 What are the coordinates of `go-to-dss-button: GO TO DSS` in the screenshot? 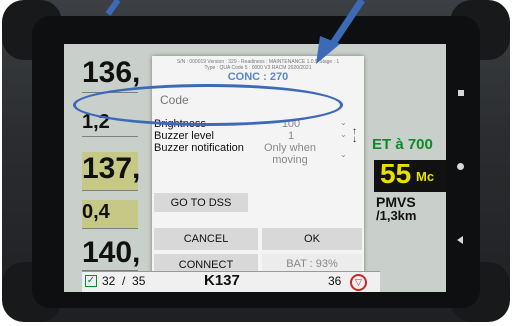 It's located at (201, 202).